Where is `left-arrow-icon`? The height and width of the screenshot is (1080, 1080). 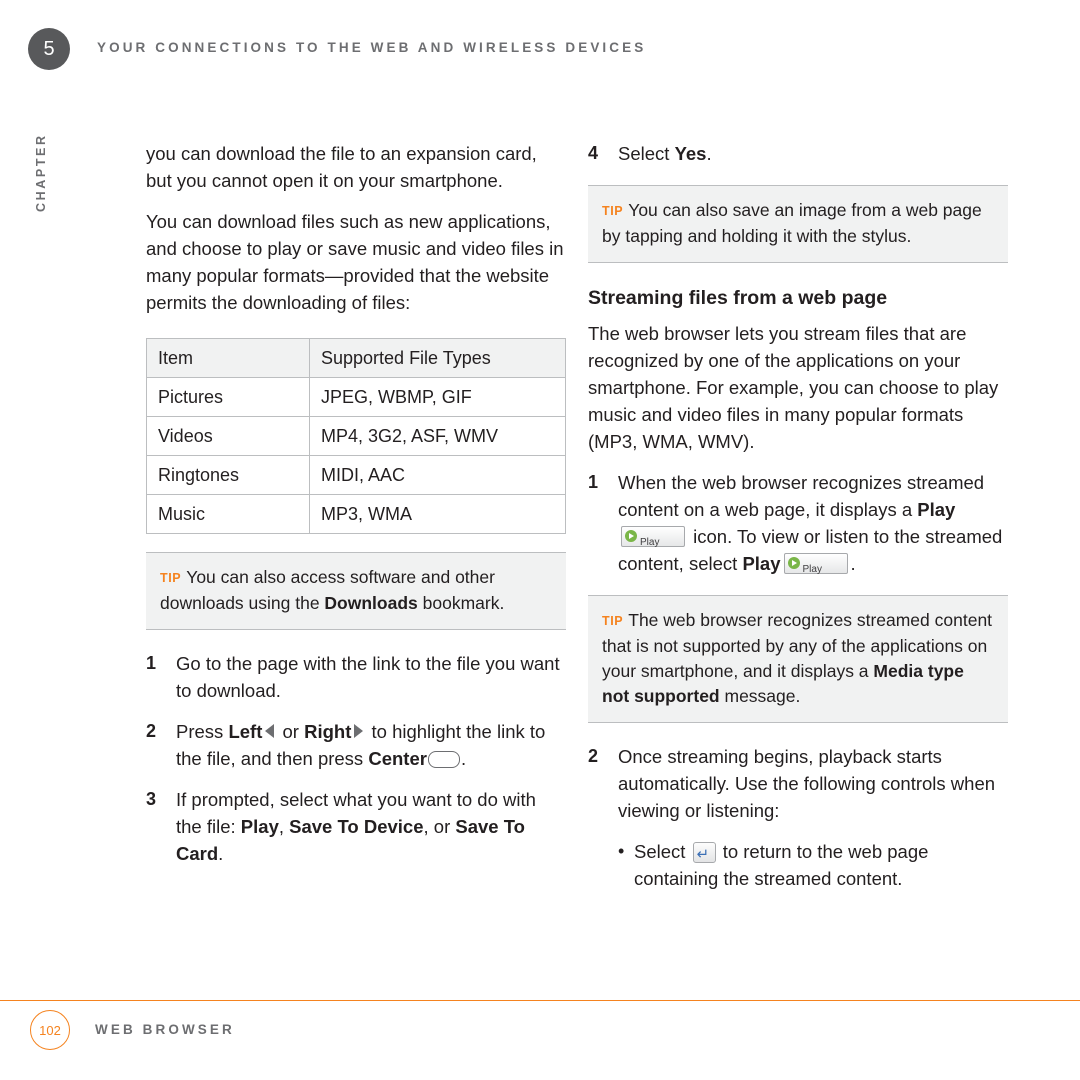 left-arrow-icon is located at coordinates (270, 731).